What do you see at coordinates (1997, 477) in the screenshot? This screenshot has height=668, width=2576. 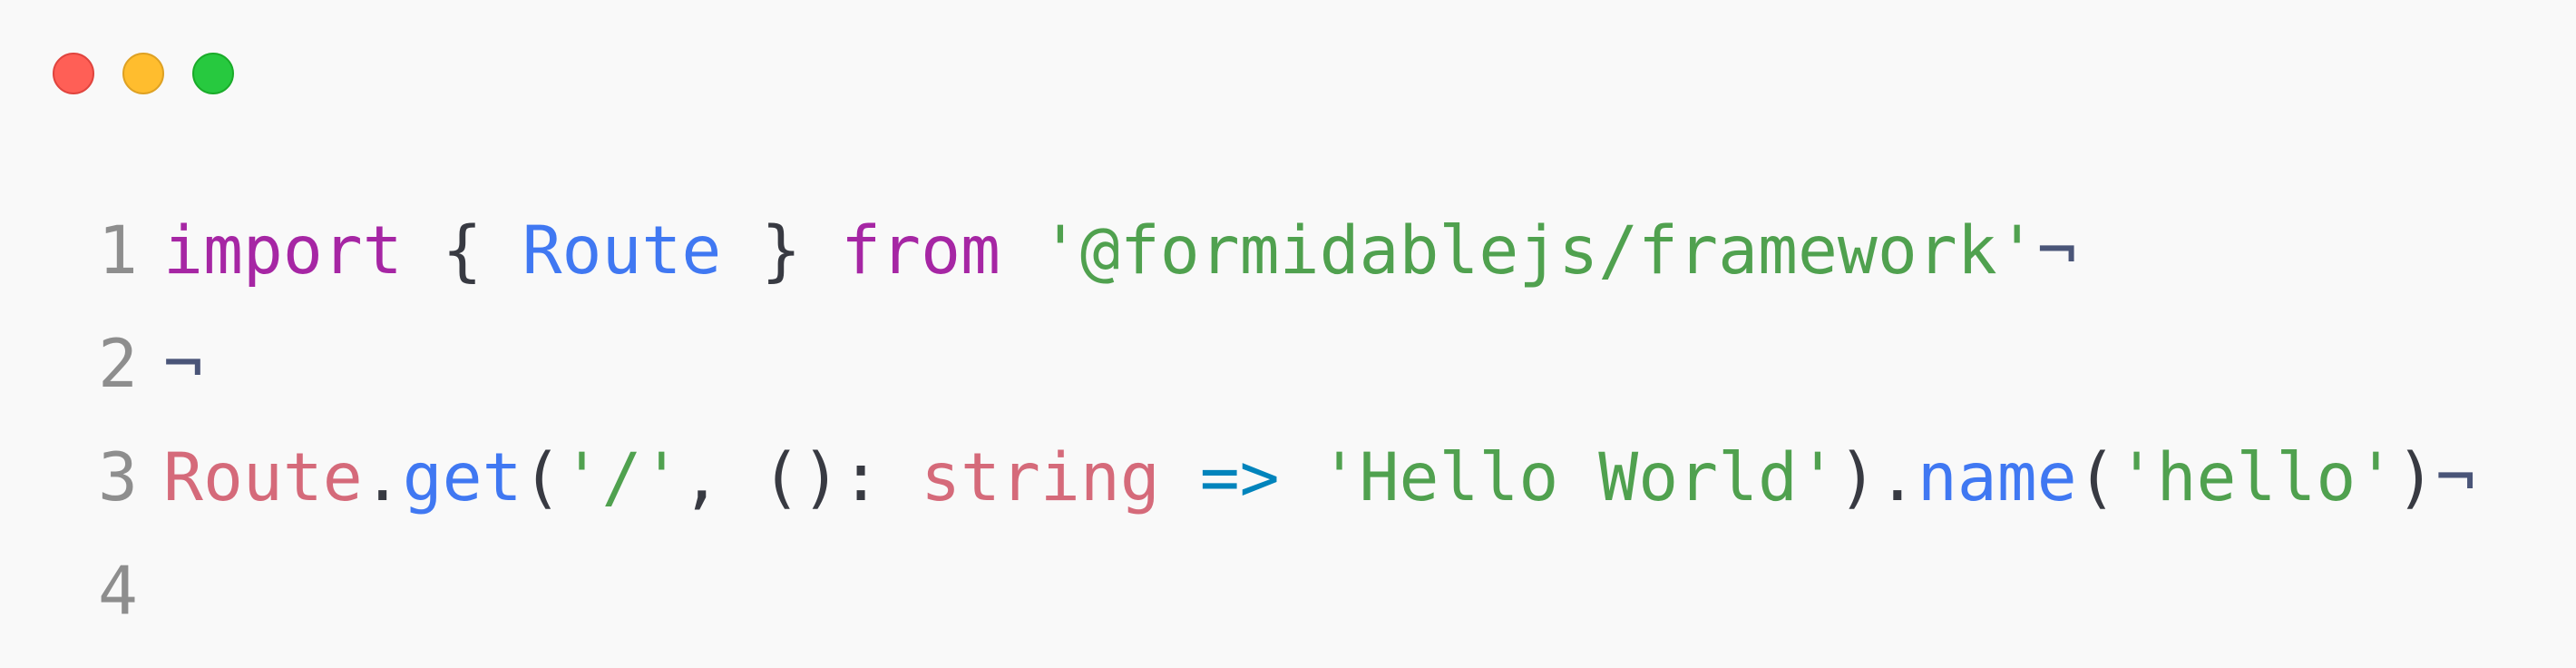 I see `code-token: name` at bounding box center [1997, 477].